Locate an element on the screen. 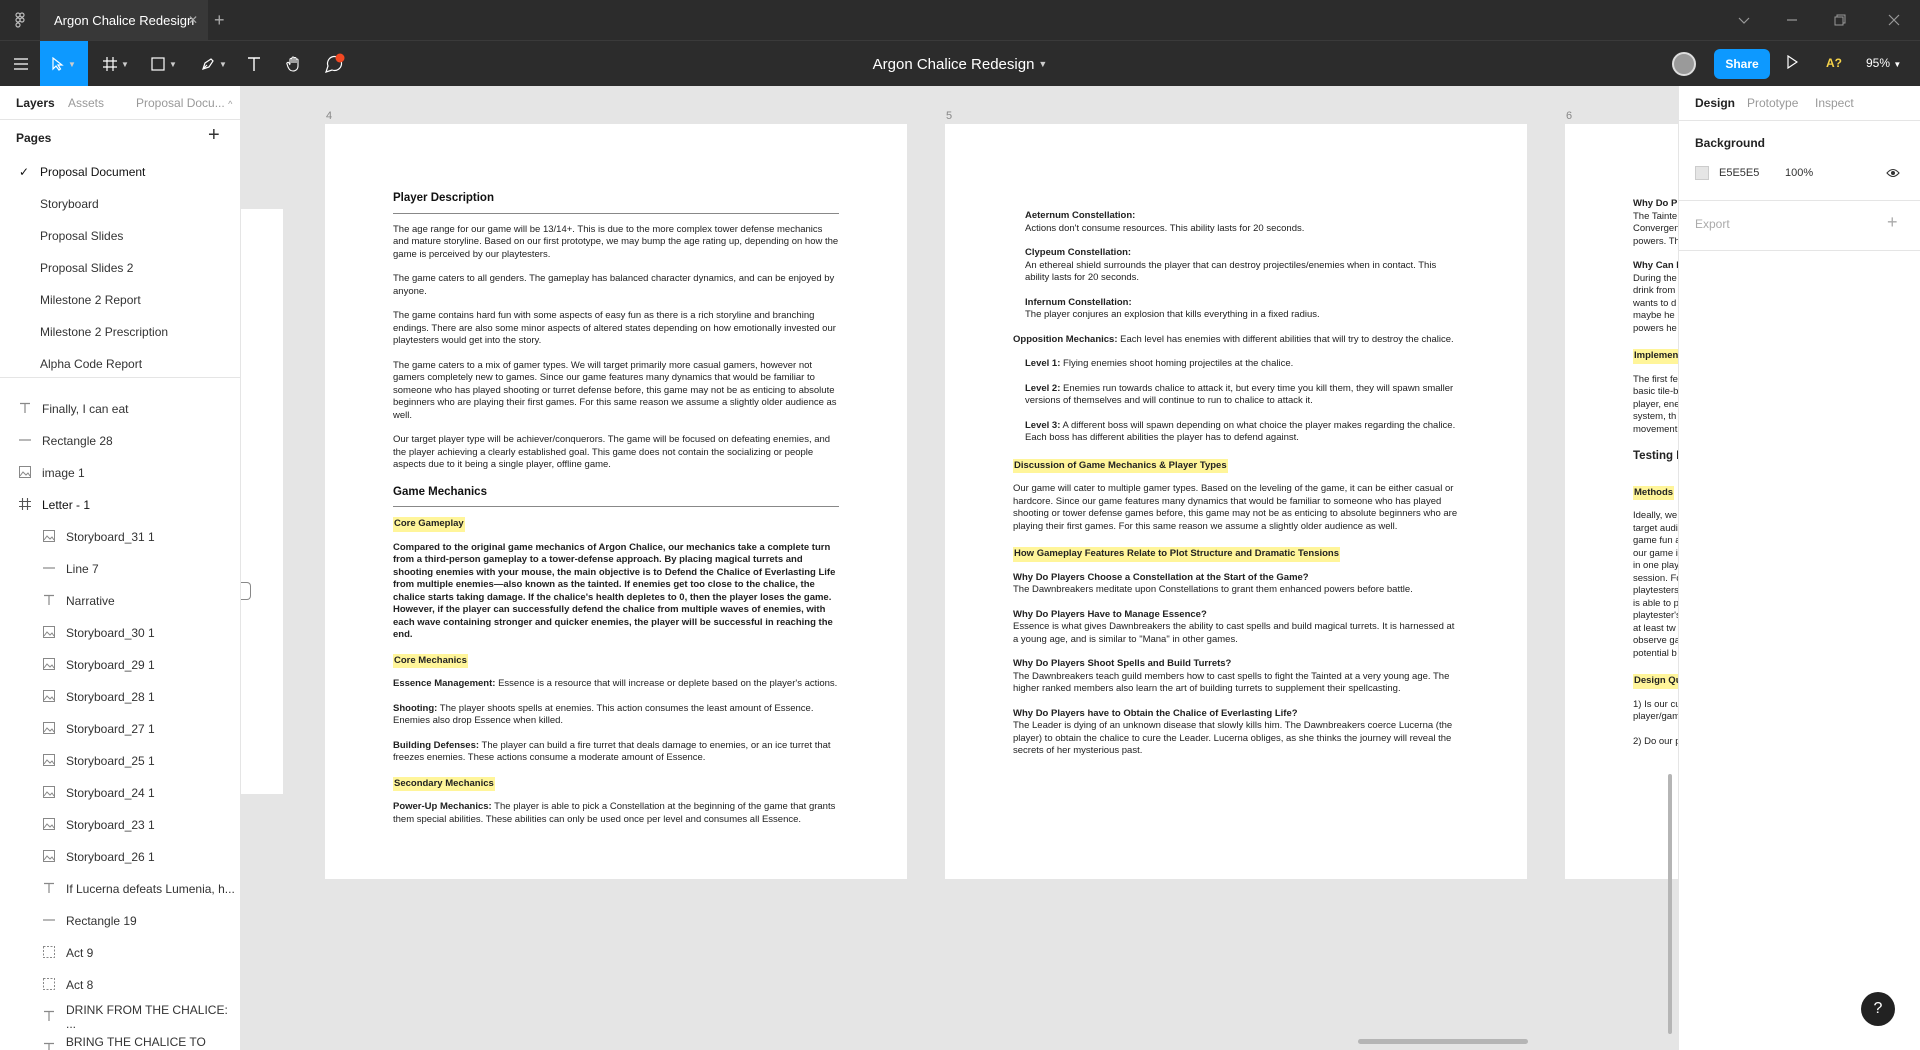  layer-item: Finally, I can eat is located at coordinates (120, 409).